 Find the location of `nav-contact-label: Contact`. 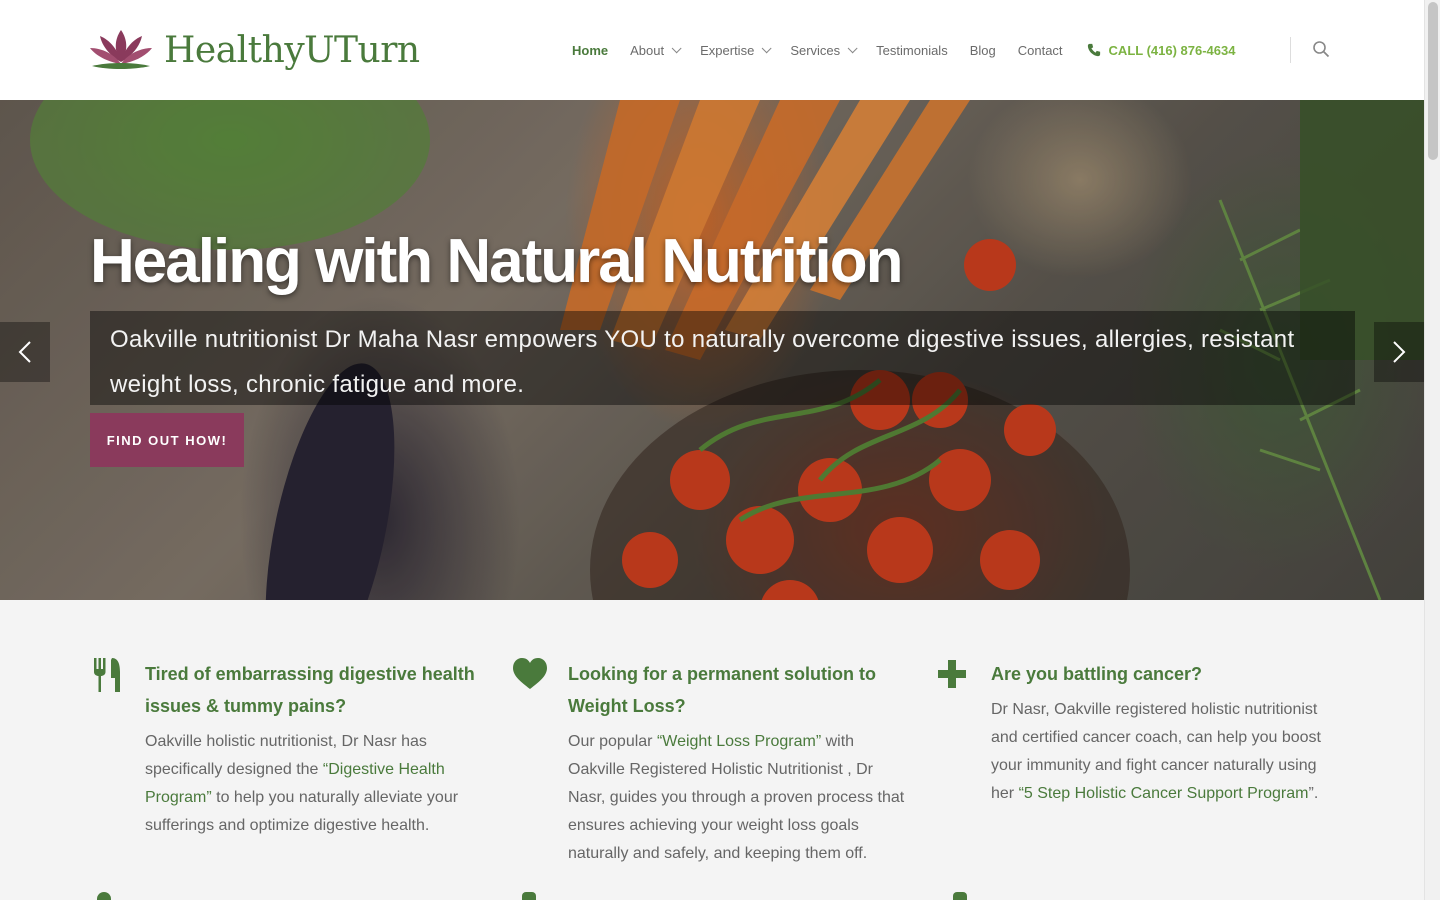

nav-contact-label: Contact is located at coordinates (1040, 50).